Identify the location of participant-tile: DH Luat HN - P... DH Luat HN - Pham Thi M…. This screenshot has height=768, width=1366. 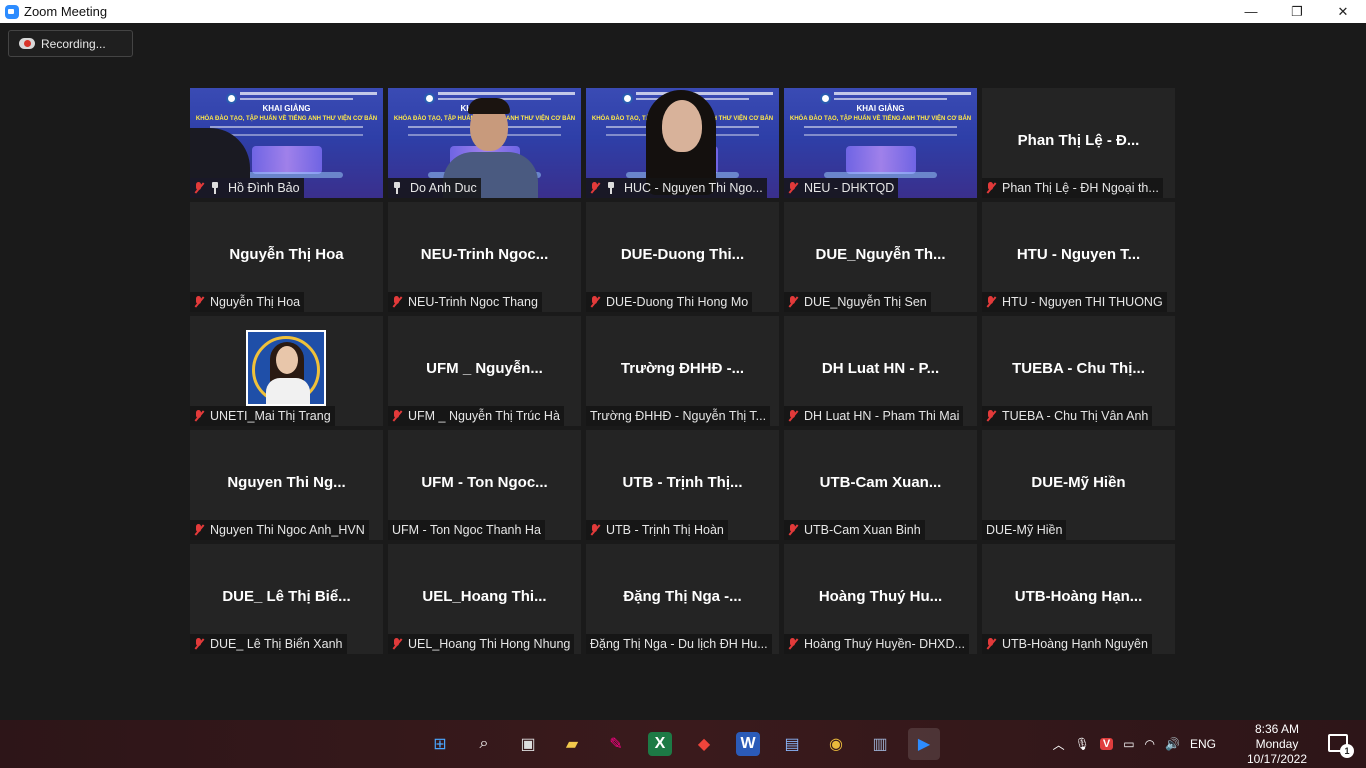
(880, 371).